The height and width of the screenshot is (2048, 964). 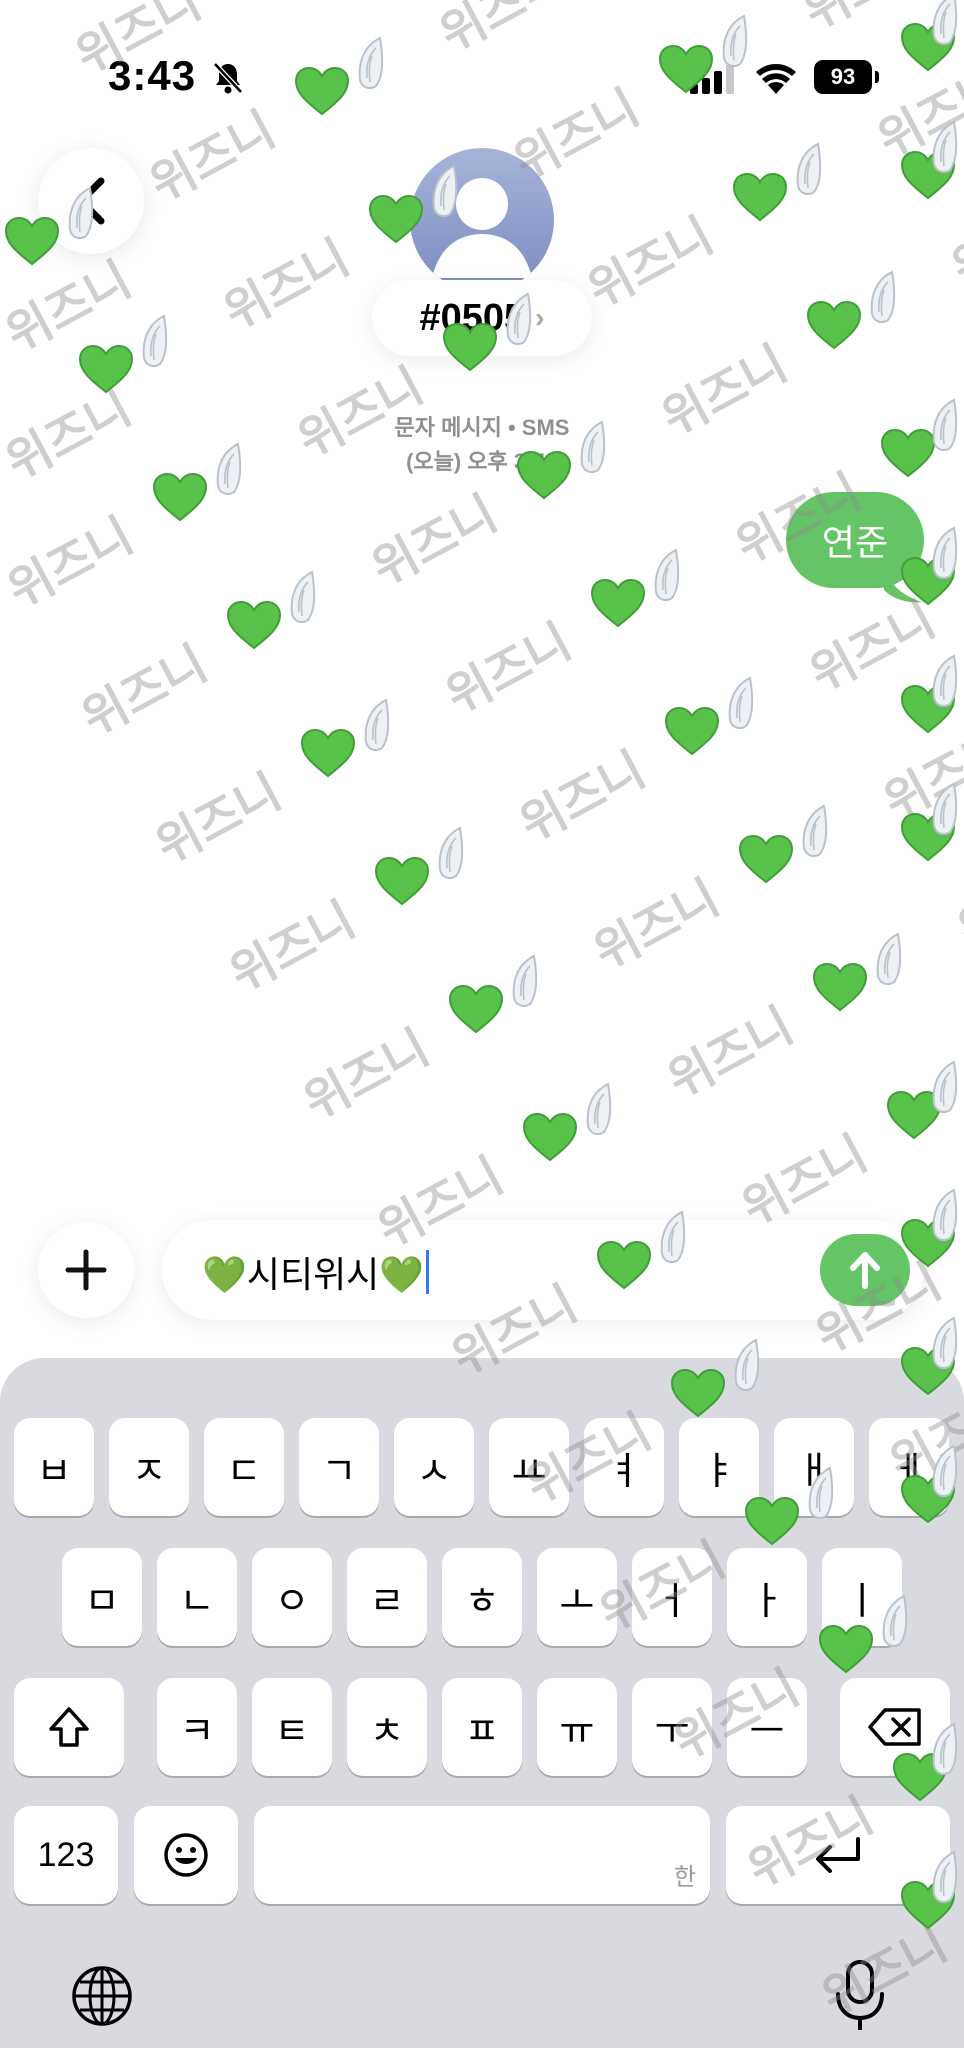 I want to click on key: ㅡ, so click(x=767, y=1727).